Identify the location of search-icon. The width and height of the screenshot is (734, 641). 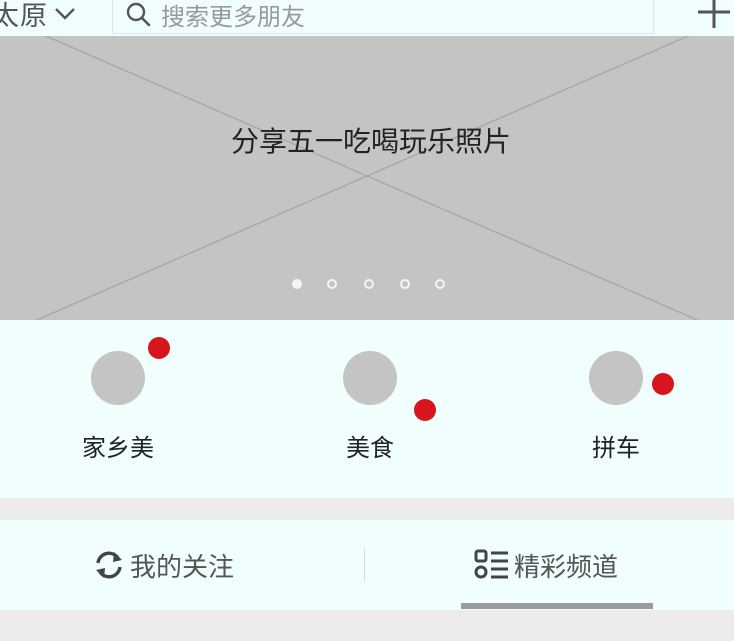
(138, 14).